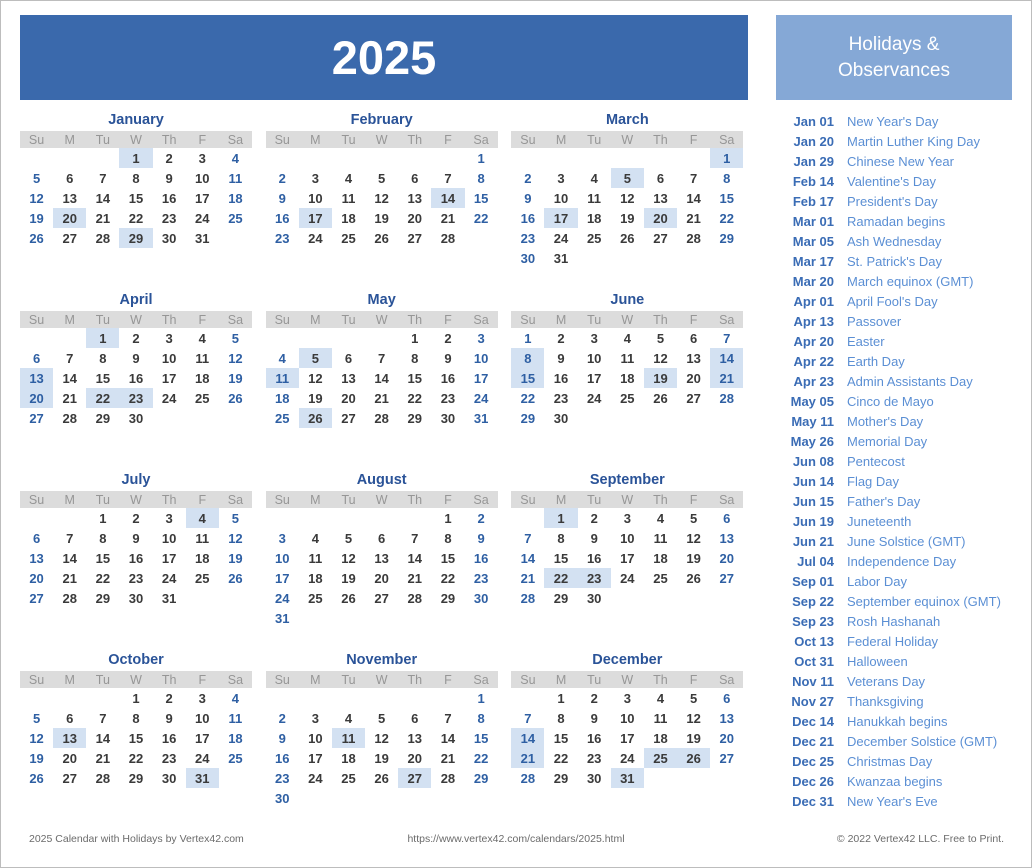 This screenshot has height=868, width=1032. I want to click on day-cell: 8, so click(102, 358).